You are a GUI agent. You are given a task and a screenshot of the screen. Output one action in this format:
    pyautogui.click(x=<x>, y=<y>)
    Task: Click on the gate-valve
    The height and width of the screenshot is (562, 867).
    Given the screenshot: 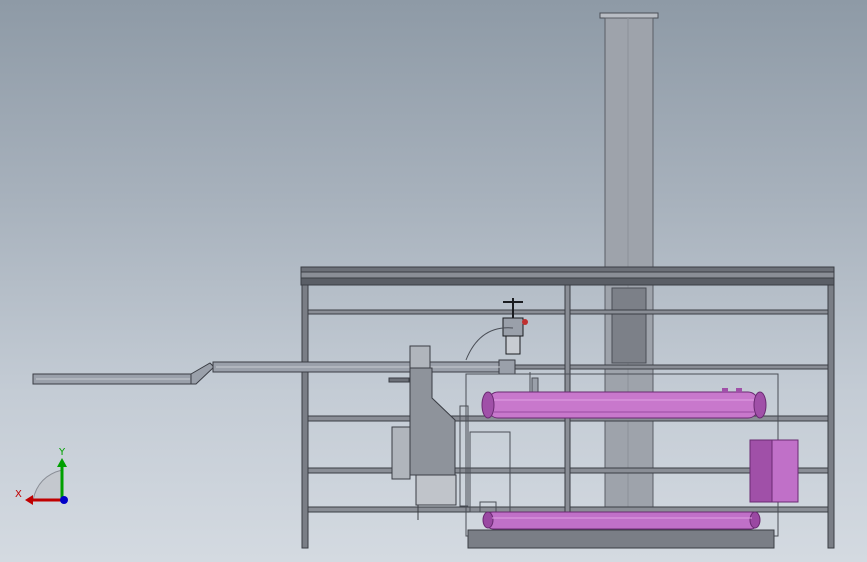 What is the action you would take?
    pyautogui.click(x=515, y=326)
    